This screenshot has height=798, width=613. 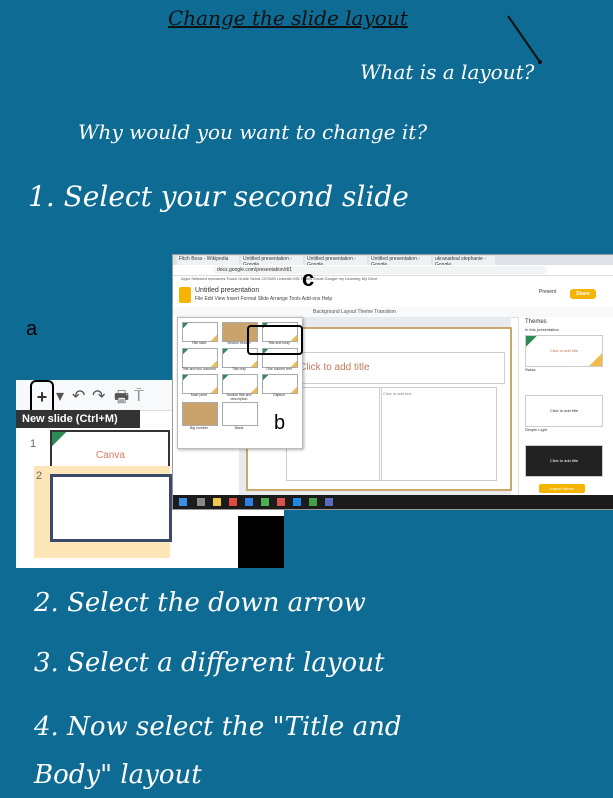 I want to click on toolbar-items: Background Layout Theme Transition, so click(x=354, y=312).